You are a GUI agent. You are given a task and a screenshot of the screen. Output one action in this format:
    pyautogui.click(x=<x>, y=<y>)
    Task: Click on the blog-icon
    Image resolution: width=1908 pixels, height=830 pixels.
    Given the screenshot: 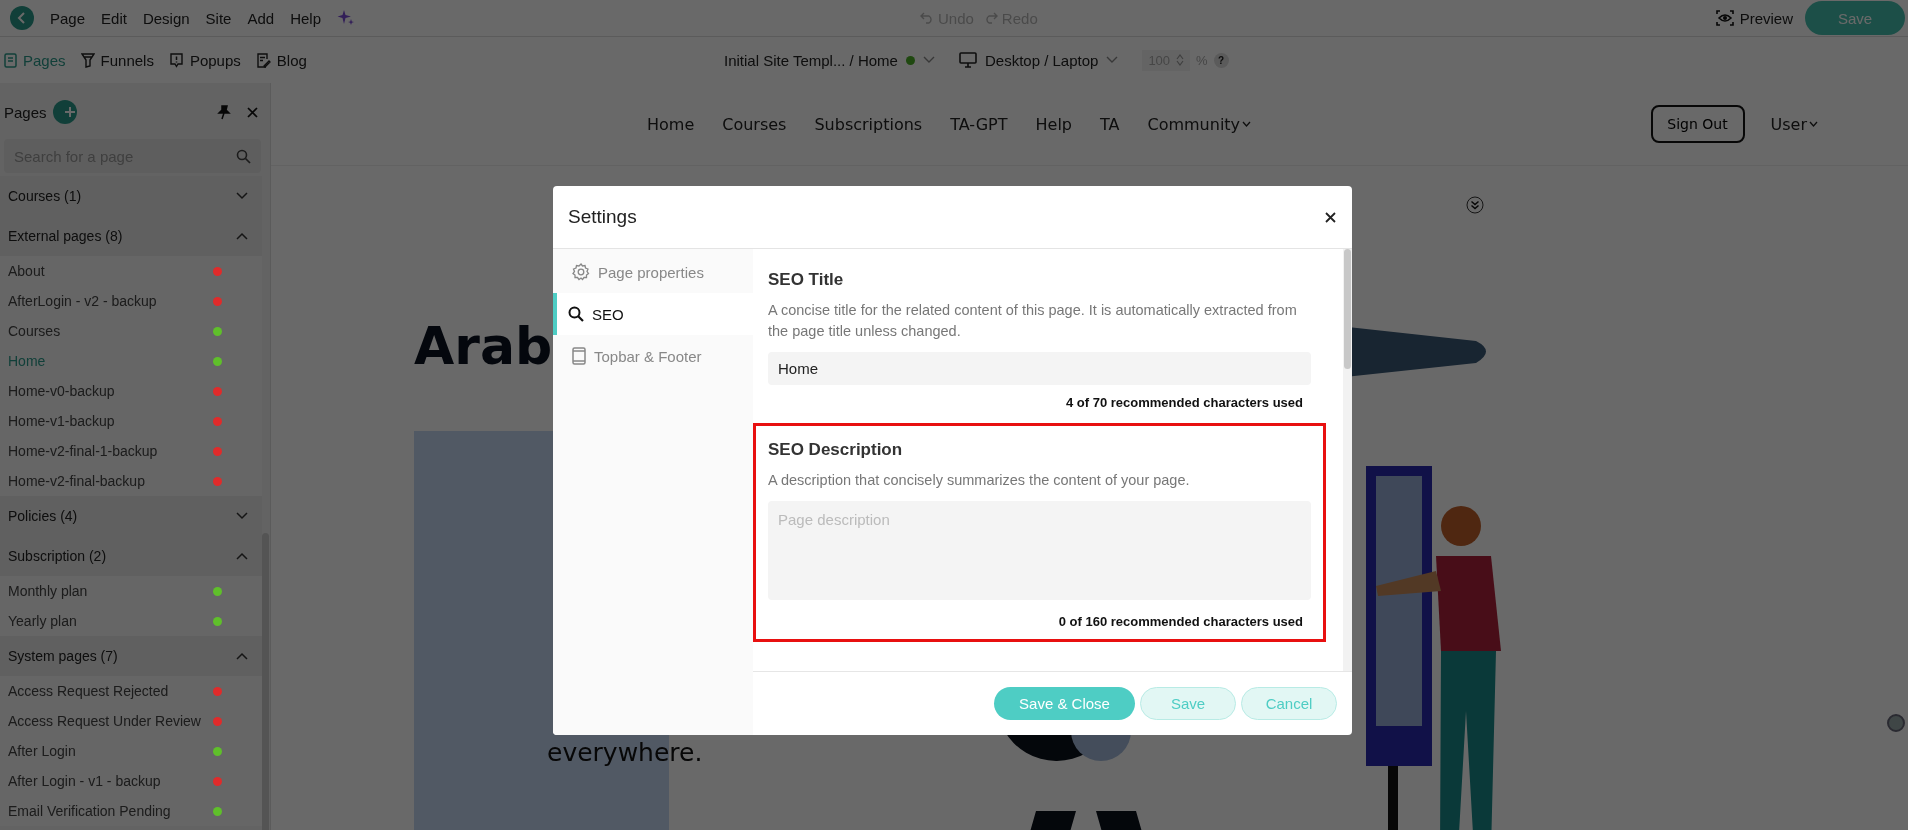 What is the action you would take?
    pyautogui.click(x=263, y=60)
    